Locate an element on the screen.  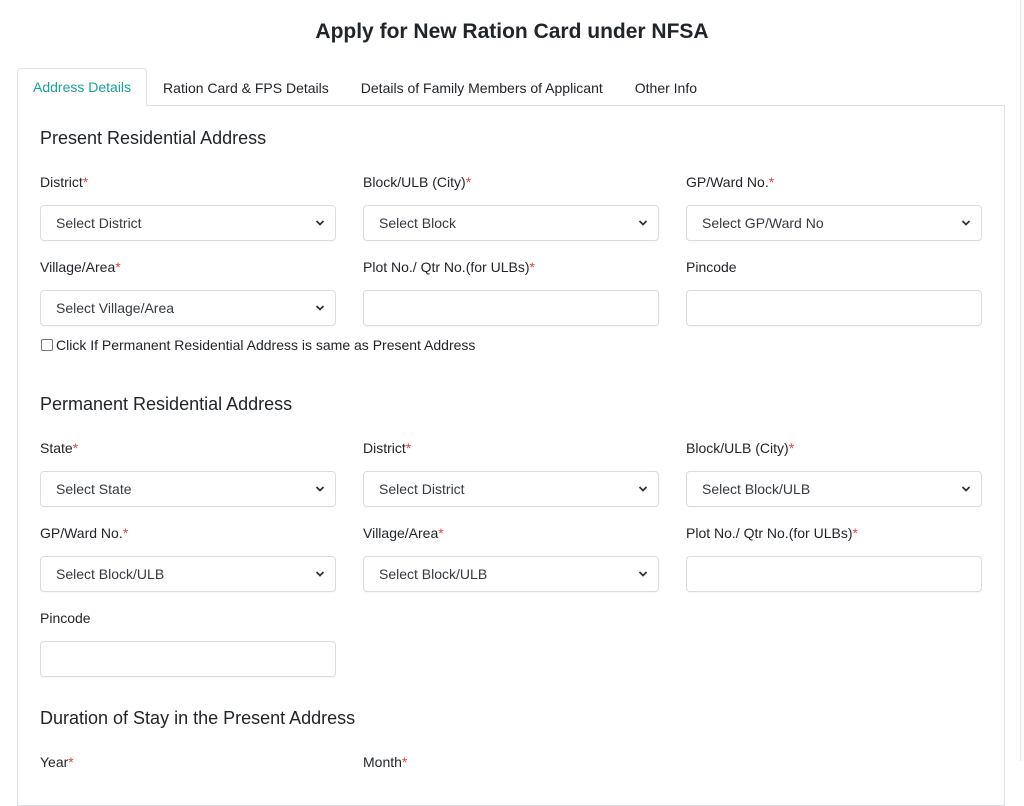
present-gp-ward-field: GP/Ward No.* Select GP/Ward No is located at coordinates (834, 206).